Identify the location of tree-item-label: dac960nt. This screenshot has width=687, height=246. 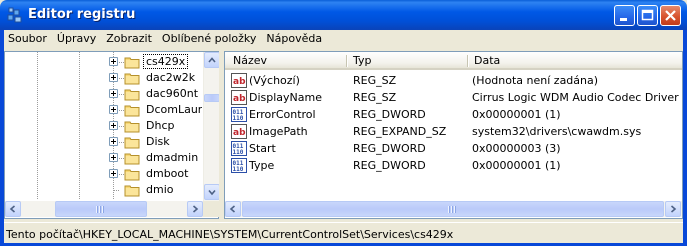
(172, 93).